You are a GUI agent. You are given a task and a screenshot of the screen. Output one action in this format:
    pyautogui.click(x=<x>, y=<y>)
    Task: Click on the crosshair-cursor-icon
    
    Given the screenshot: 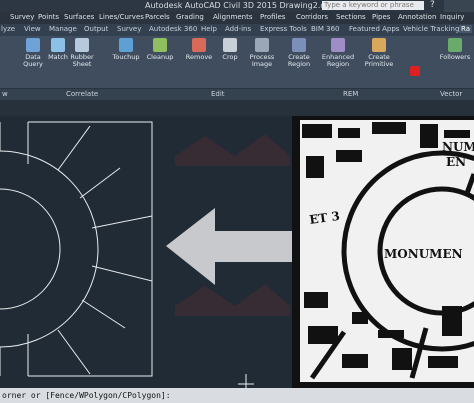 What is the action you would take?
    pyautogui.click(x=246, y=381)
    